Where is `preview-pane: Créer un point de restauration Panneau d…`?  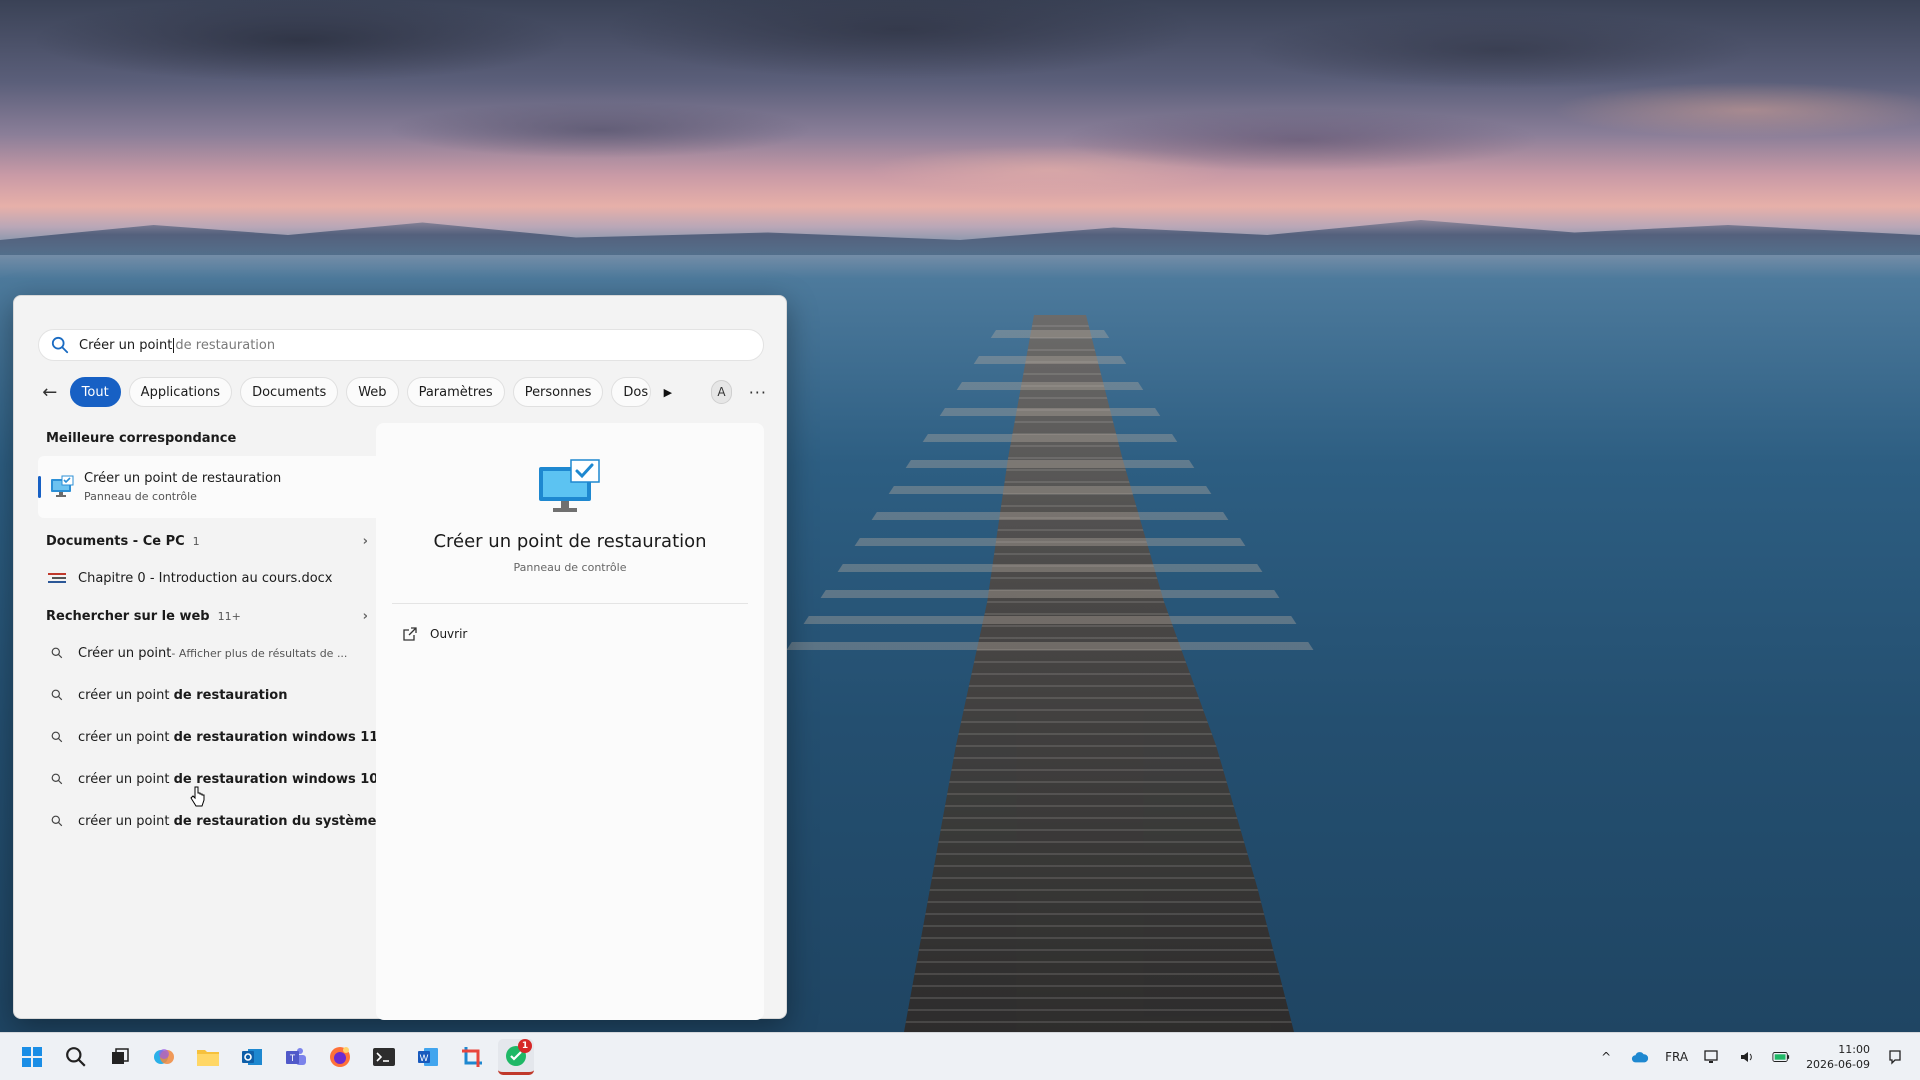 preview-pane: Créer un point de restauration Panneau d… is located at coordinates (570, 721).